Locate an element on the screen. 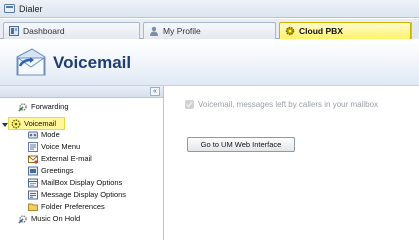 This screenshot has height=240, width=419. main-tabs: Dashboard My Profile Cloud PBX is located at coordinates (209, 29).